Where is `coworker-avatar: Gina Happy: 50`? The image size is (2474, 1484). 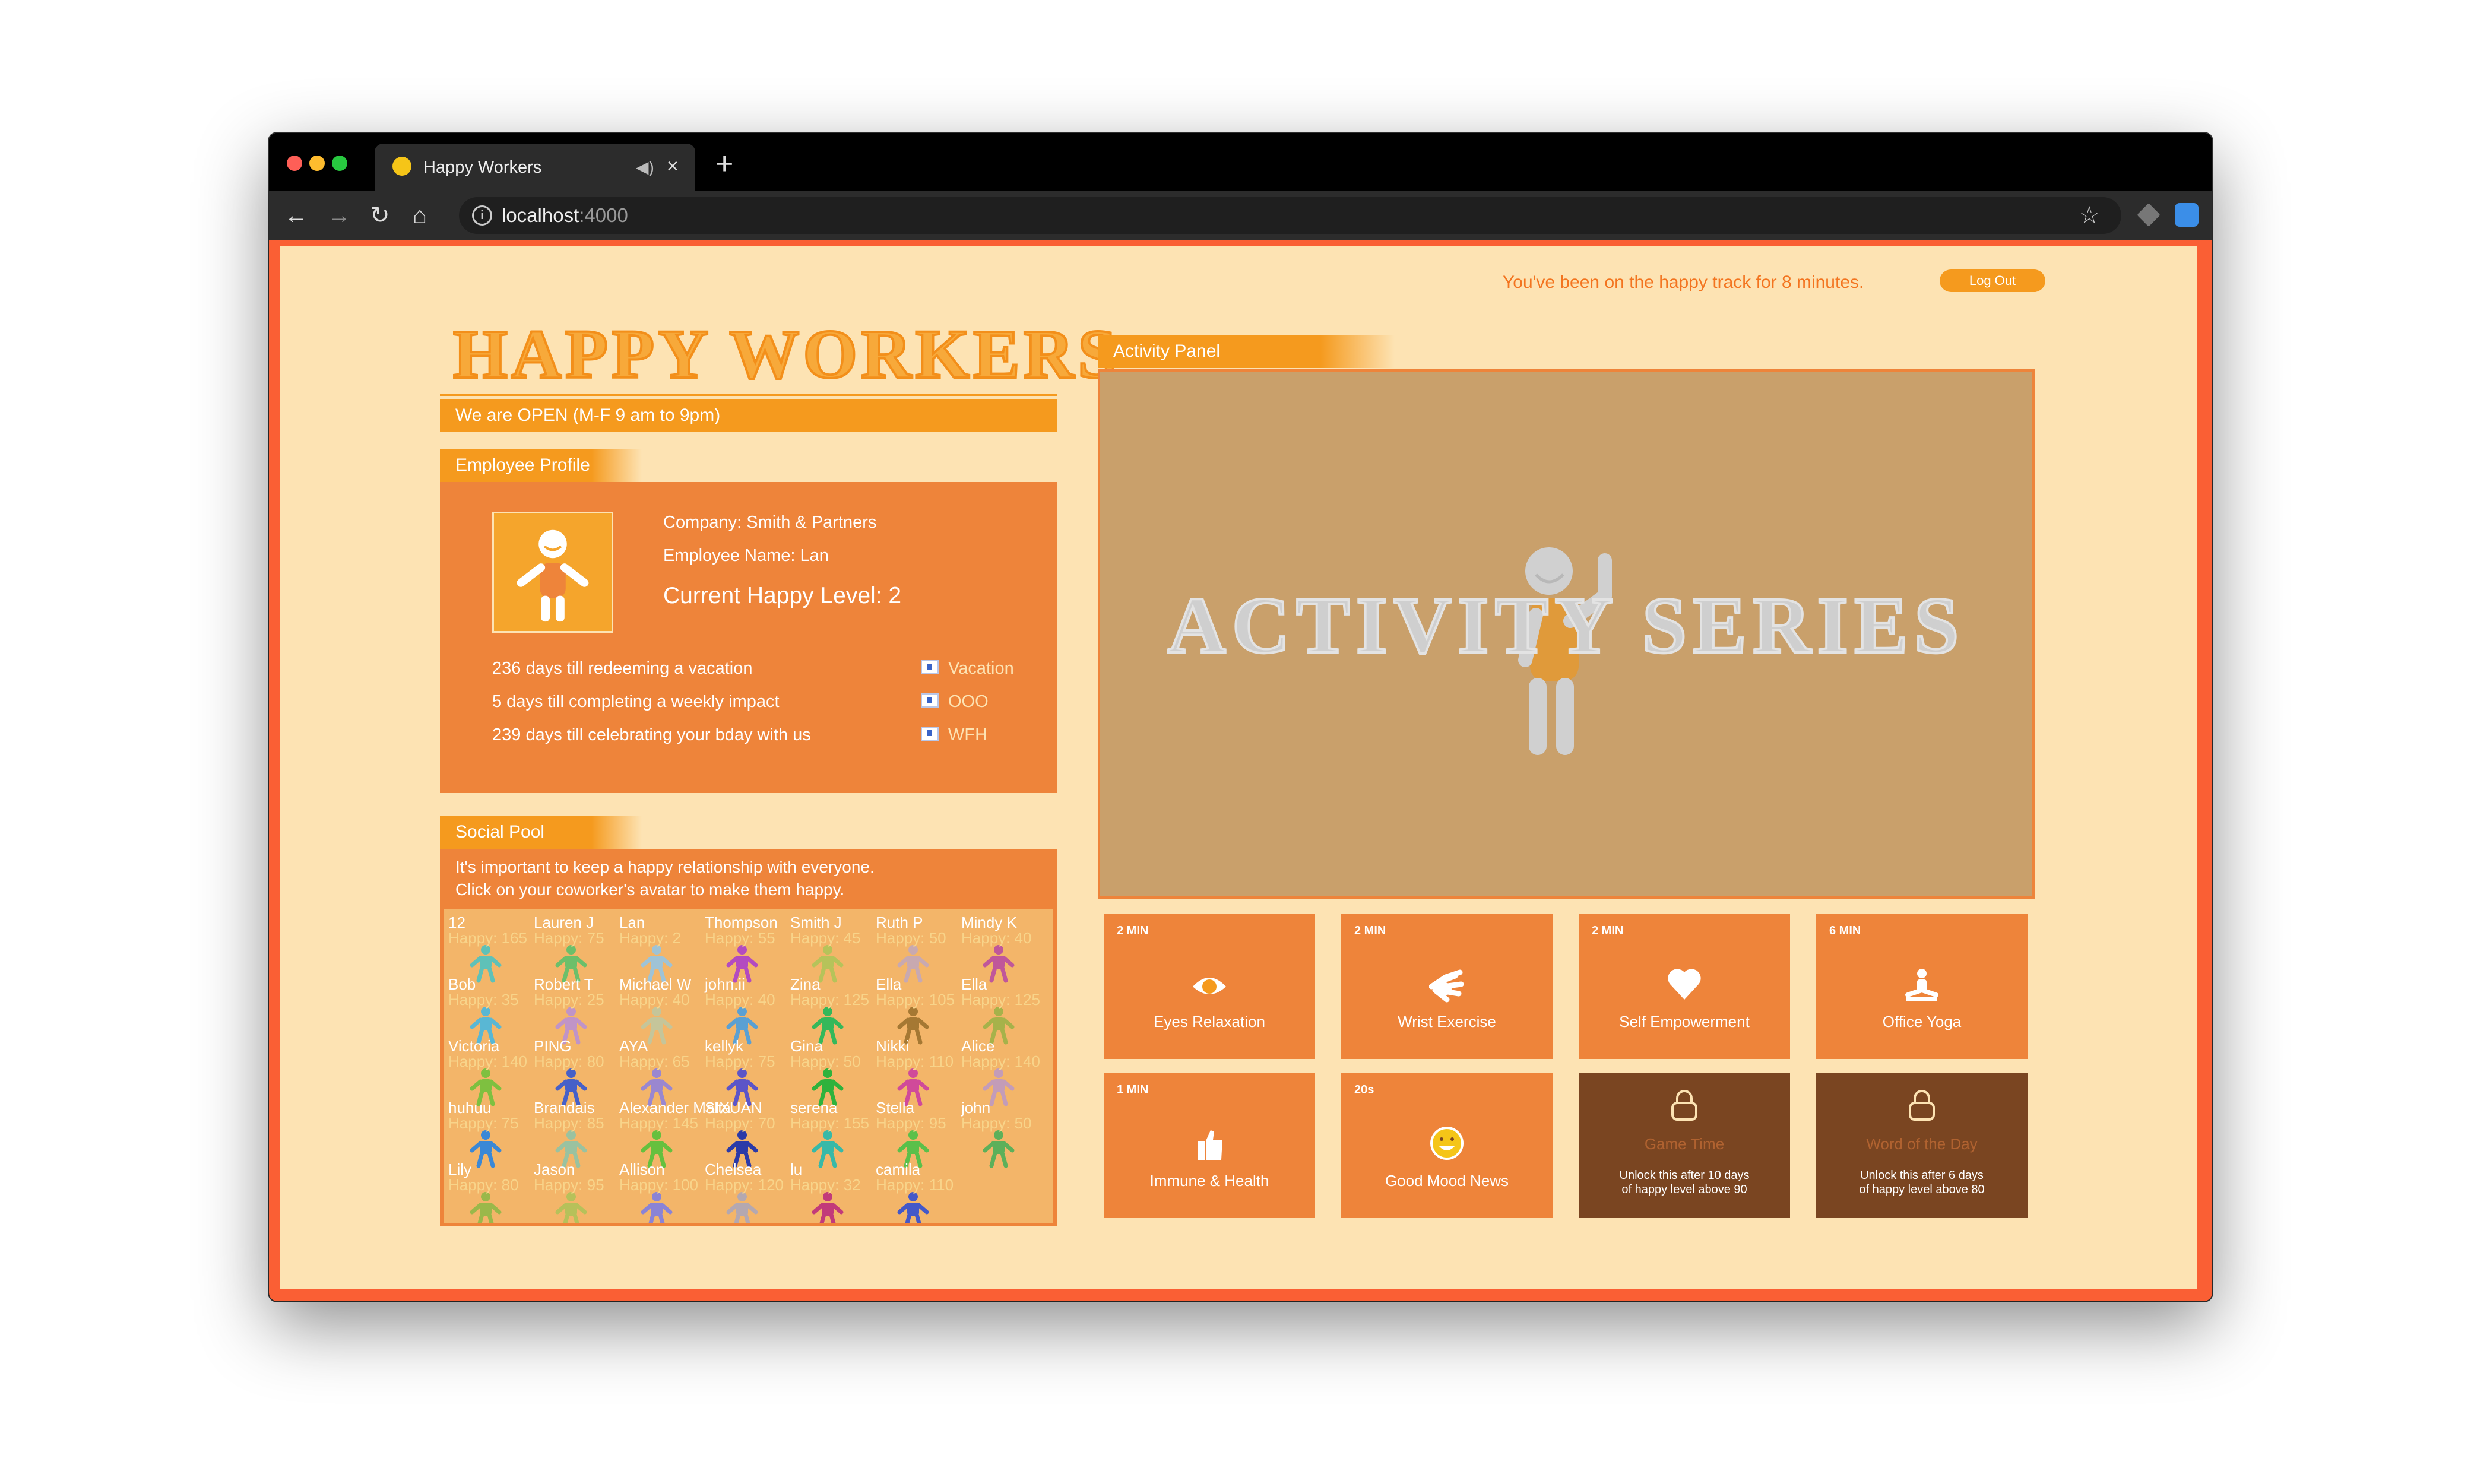
coworker-avatar: Gina Happy: 50 is located at coordinates (828, 1071).